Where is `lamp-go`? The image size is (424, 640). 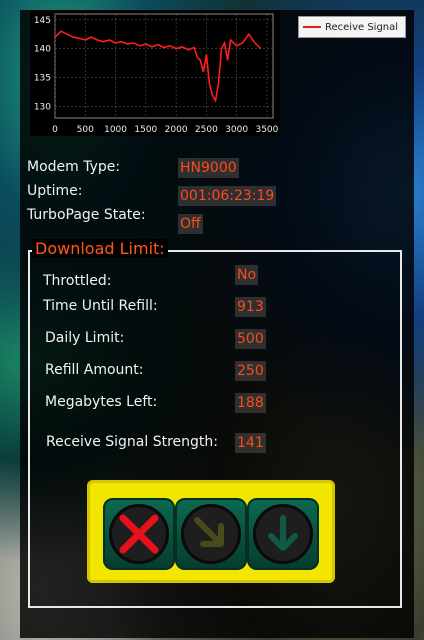
lamp-go is located at coordinates (283, 534).